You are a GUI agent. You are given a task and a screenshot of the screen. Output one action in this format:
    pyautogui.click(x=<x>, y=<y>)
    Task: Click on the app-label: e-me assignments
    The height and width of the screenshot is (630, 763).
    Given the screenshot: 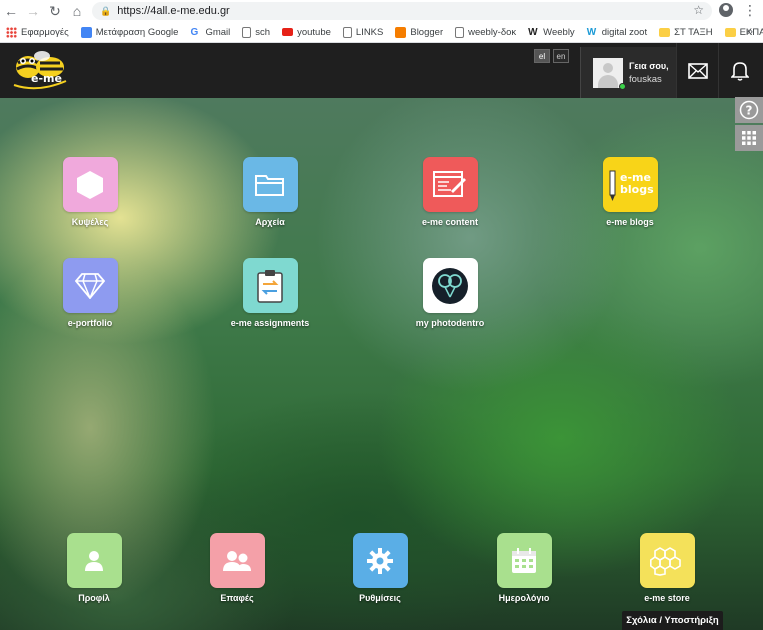 What is the action you would take?
    pyautogui.click(x=270, y=323)
    